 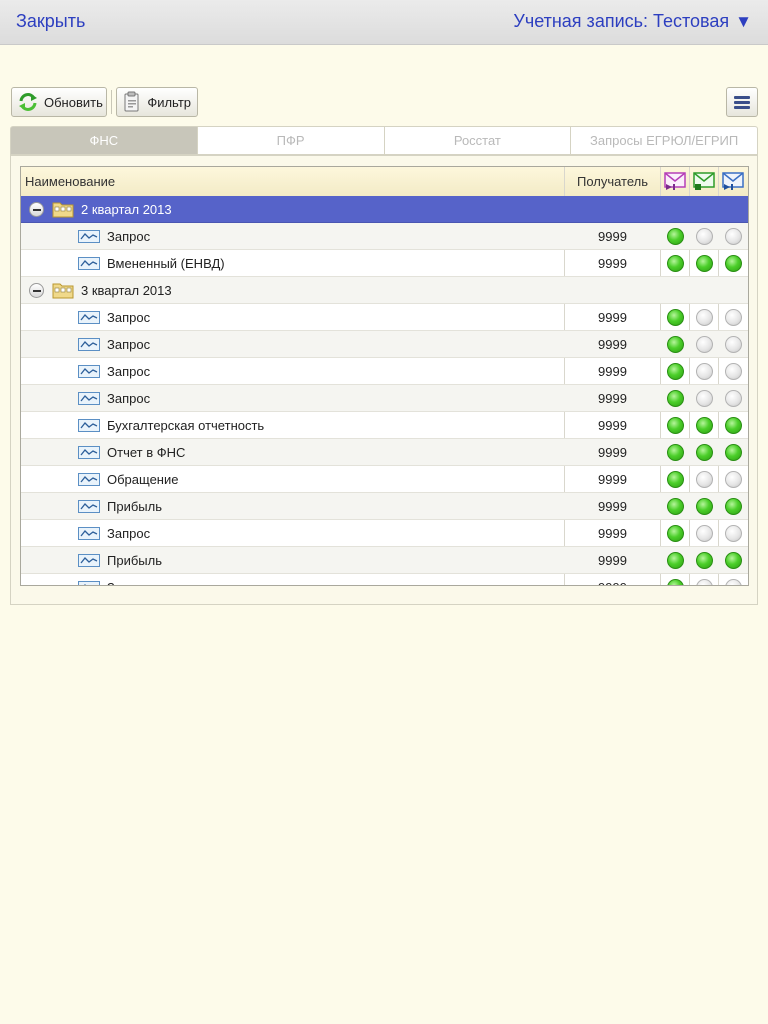 I want to click on menu-button, so click(x=742, y=102).